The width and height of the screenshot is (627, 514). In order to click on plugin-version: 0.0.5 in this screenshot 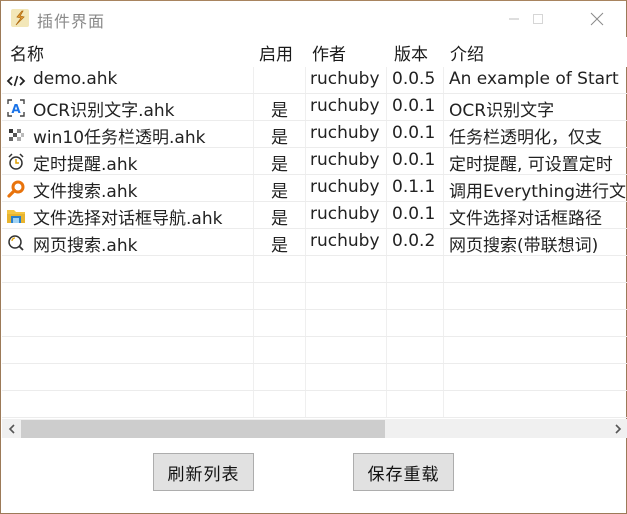, I will do `click(414, 79)`.